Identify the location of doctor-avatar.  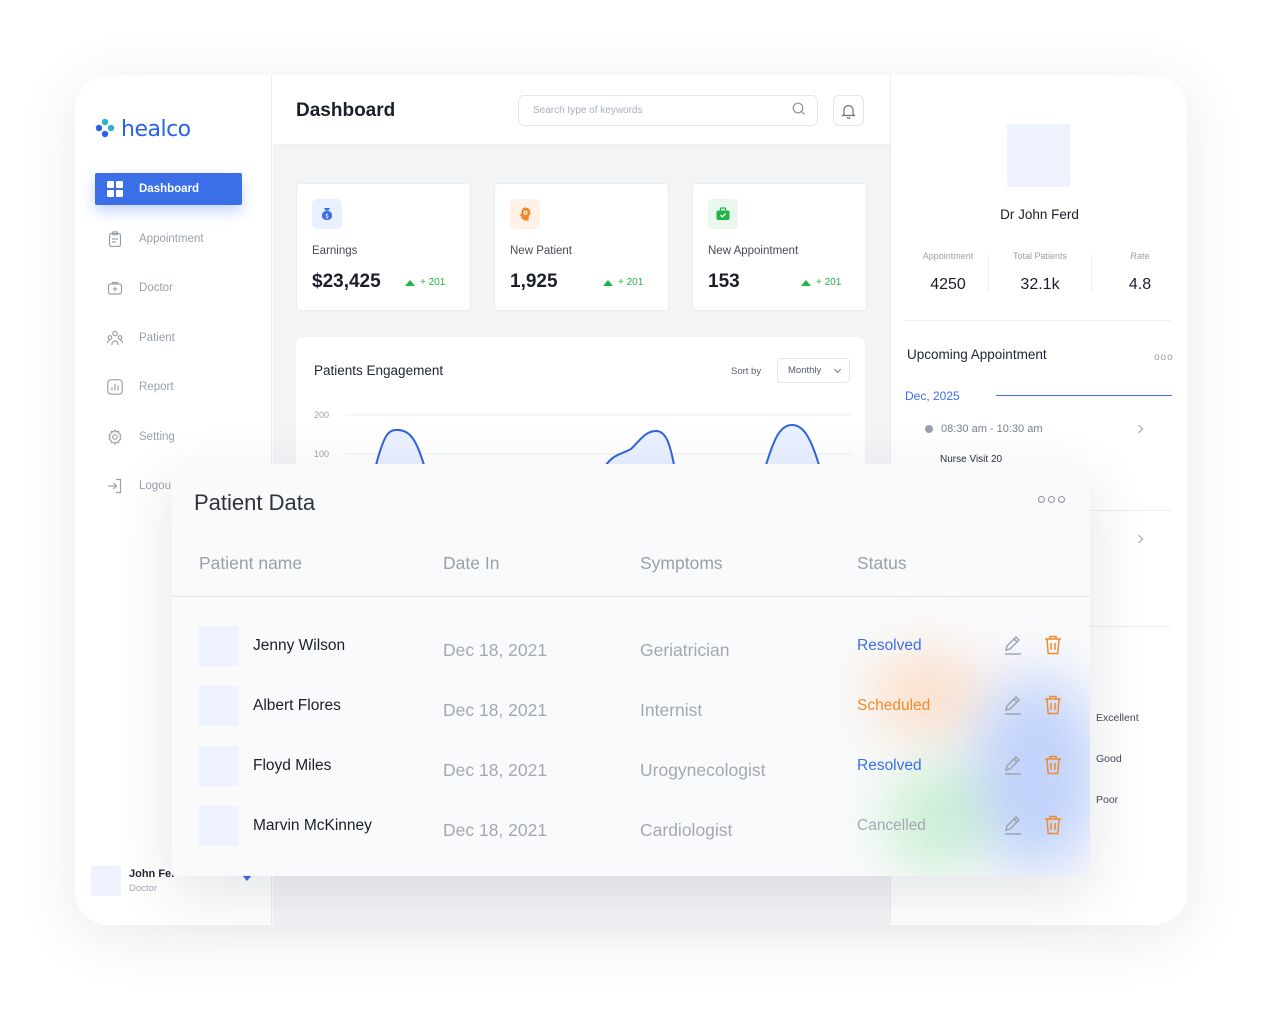
(1038, 155).